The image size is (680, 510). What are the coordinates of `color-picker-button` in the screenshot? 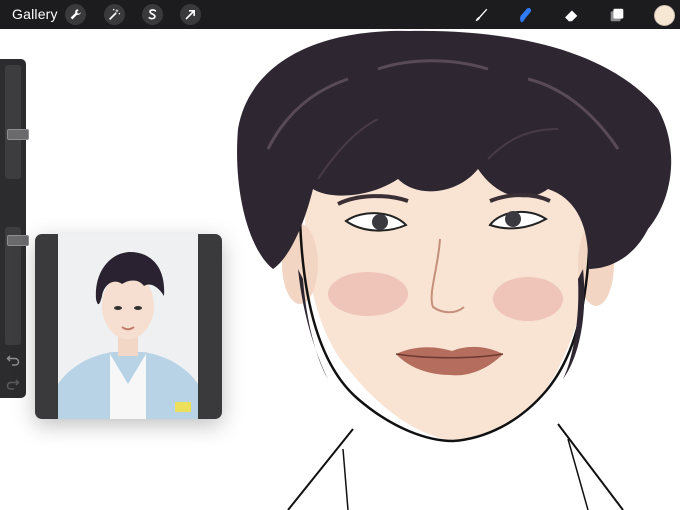 It's located at (664, 15).